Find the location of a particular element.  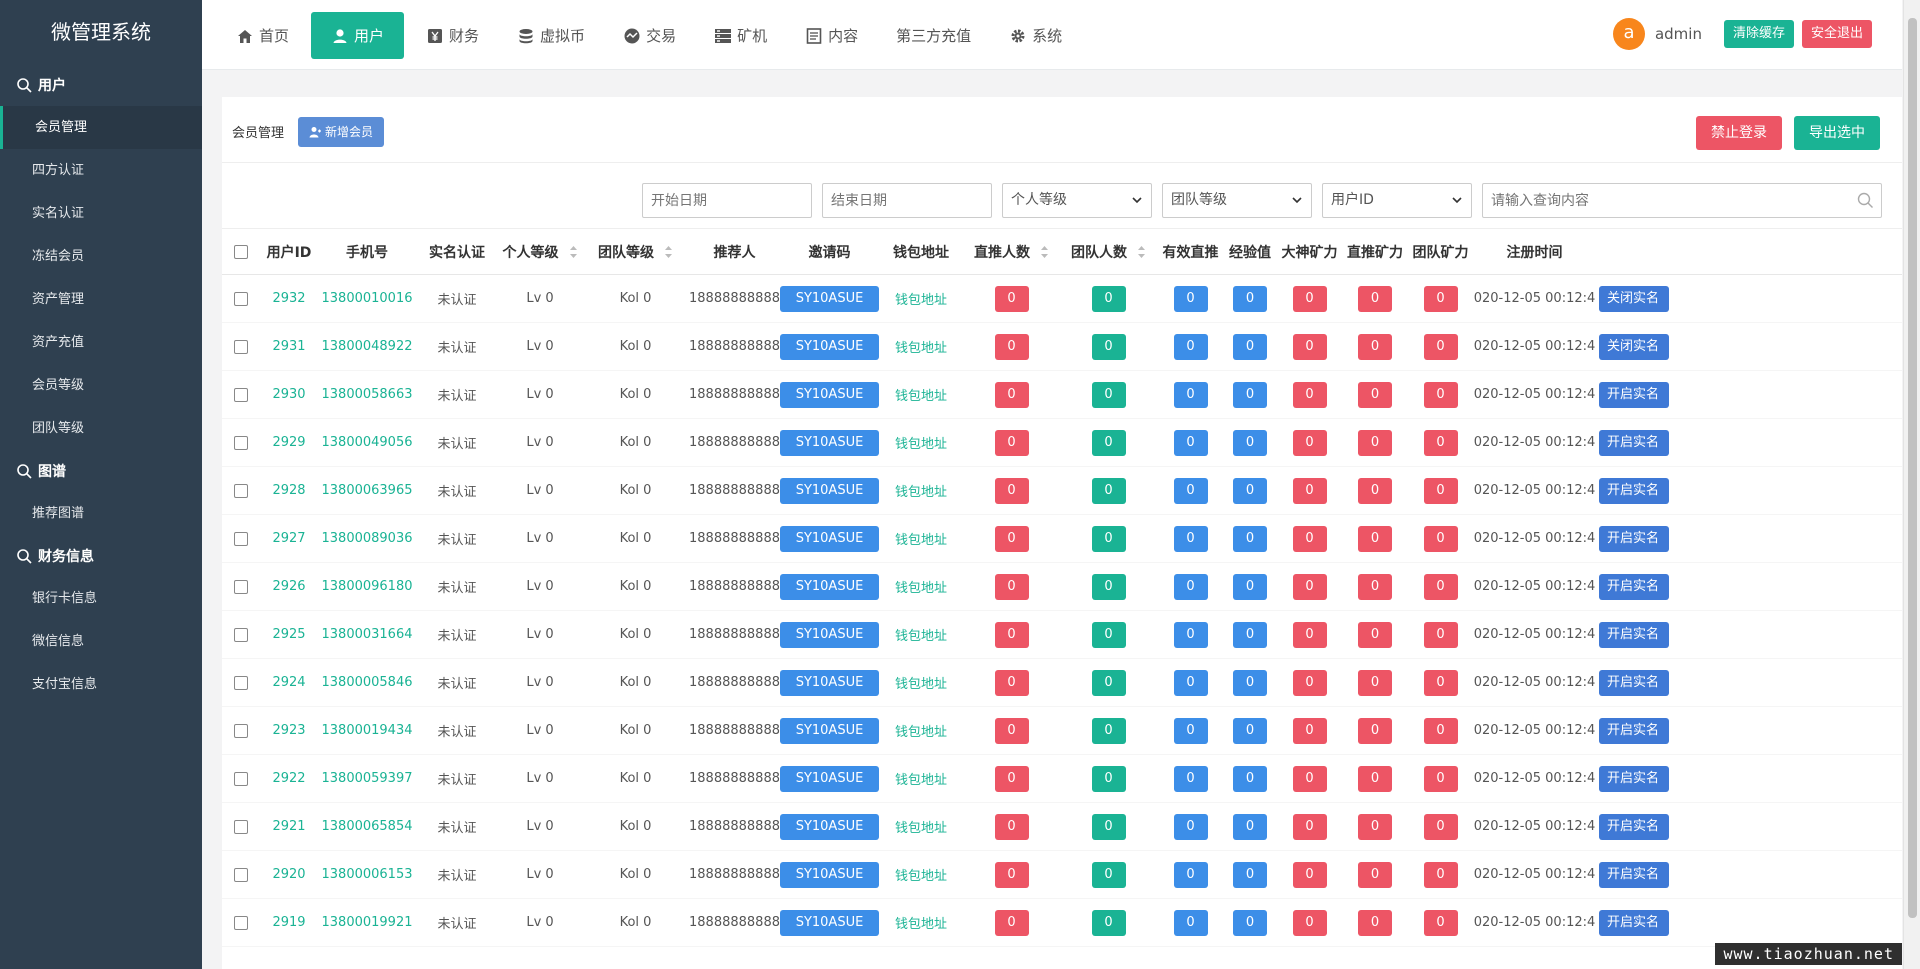

search-field-select: 用户ID is located at coordinates (1397, 200).